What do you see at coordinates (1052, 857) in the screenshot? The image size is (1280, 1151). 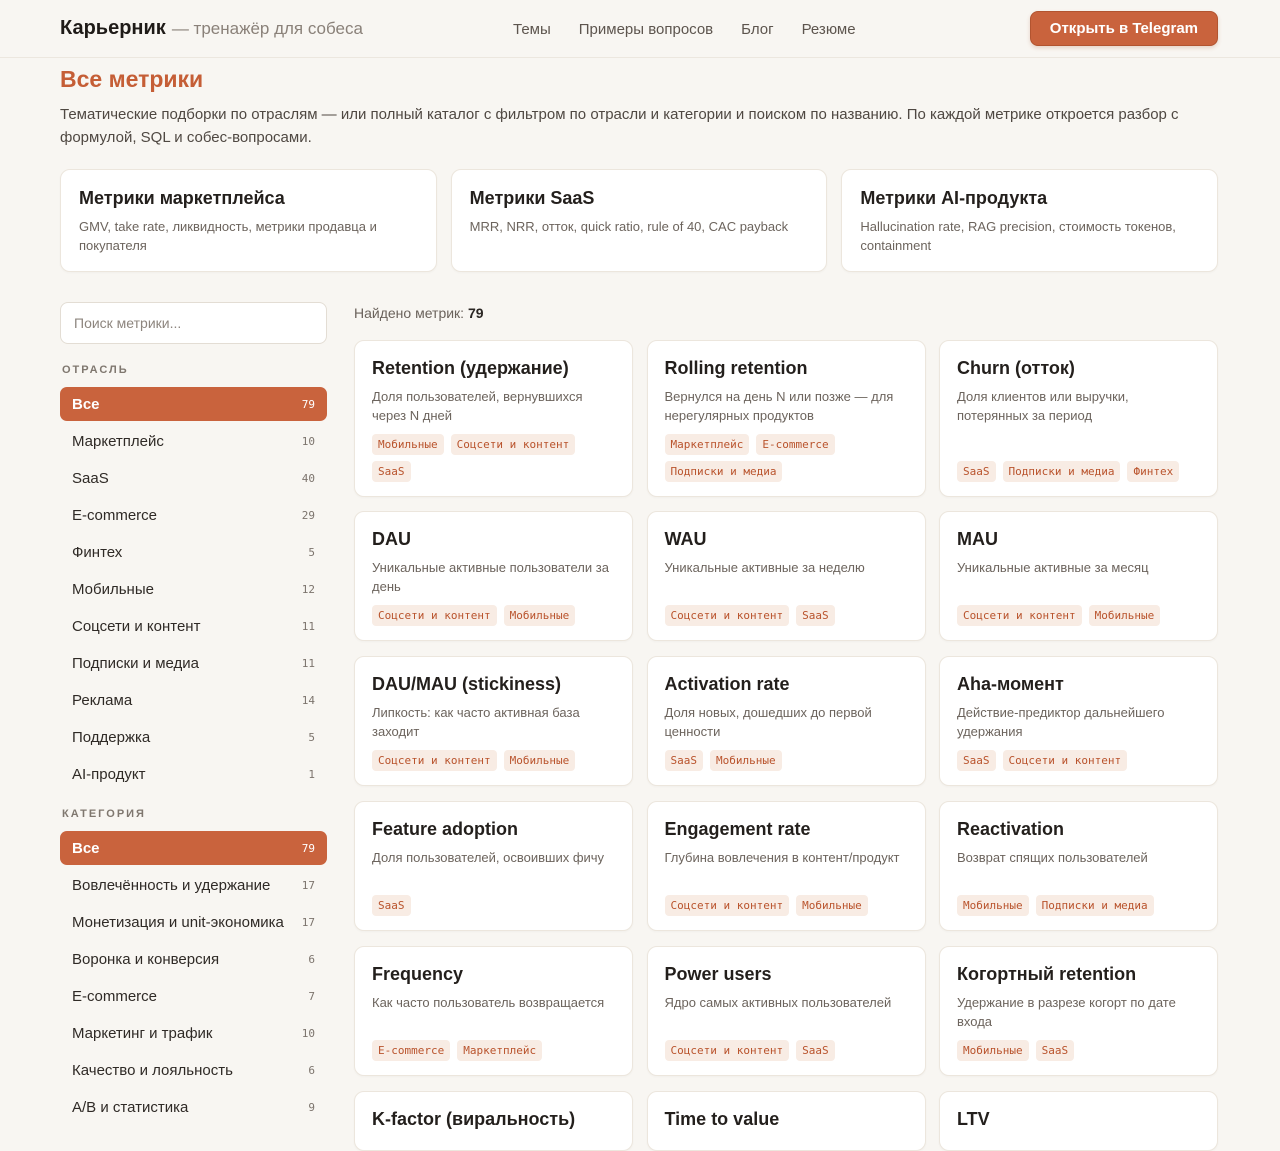 I see `metric-card-description: Возврат спящих пользователей` at bounding box center [1052, 857].